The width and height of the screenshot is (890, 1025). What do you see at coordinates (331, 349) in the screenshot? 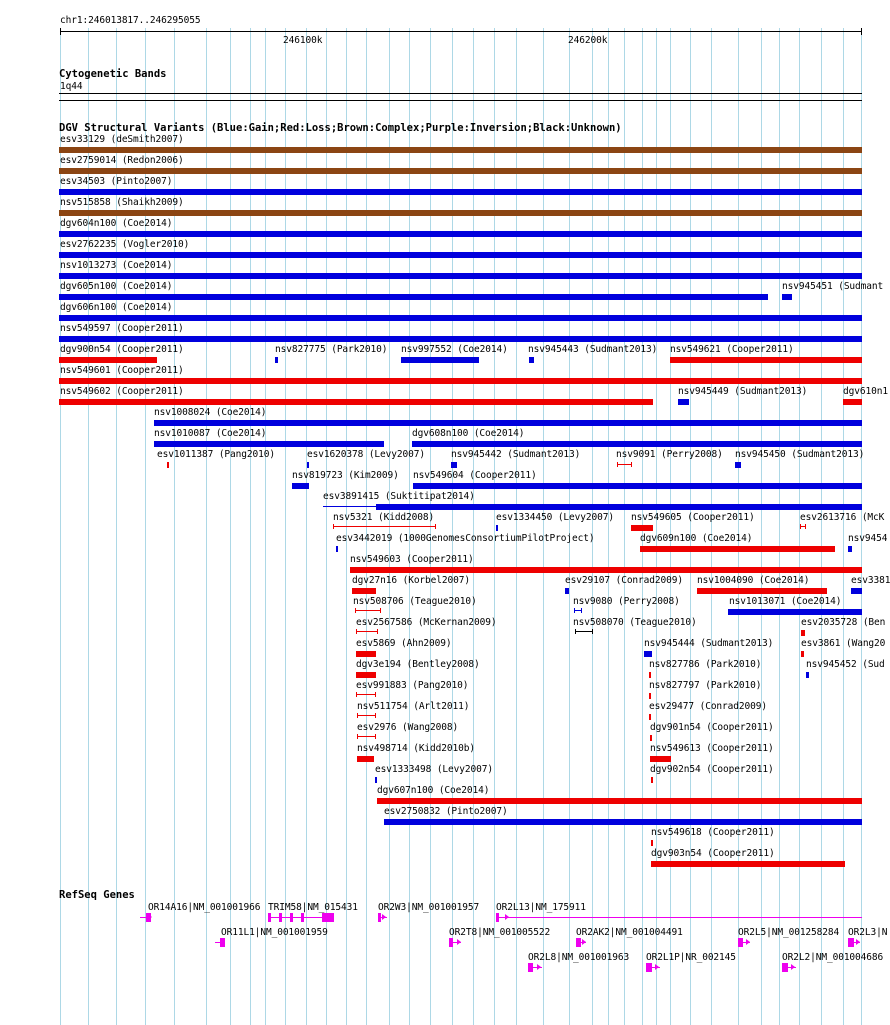
I see `variant-label: nsv827775 (Park2010)` at bounding box center [331, 349].